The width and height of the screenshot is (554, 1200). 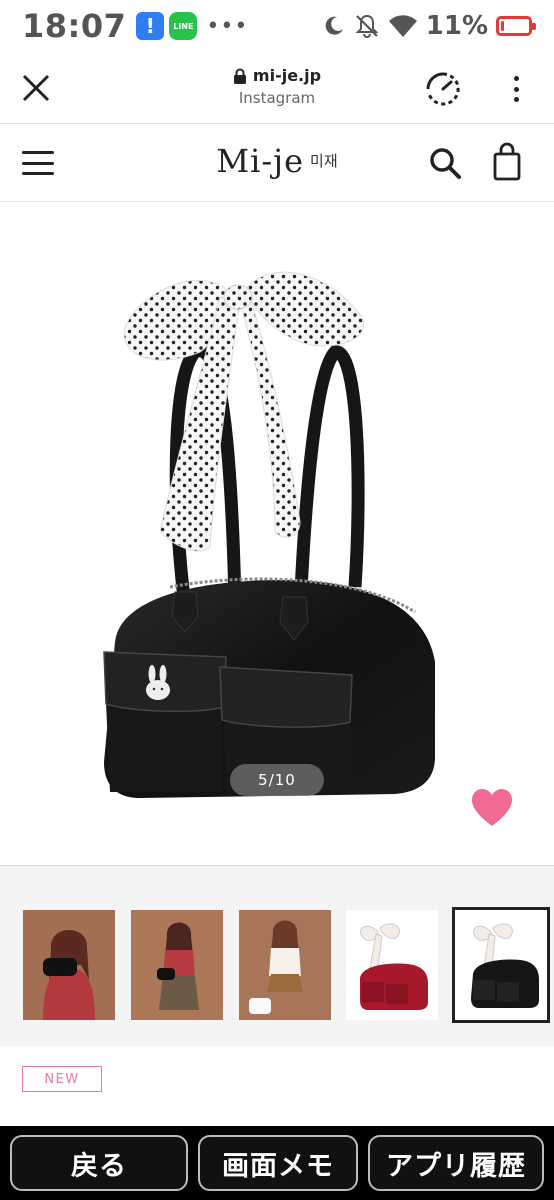 I want to click on search-icon, so click(x=445, y=163).